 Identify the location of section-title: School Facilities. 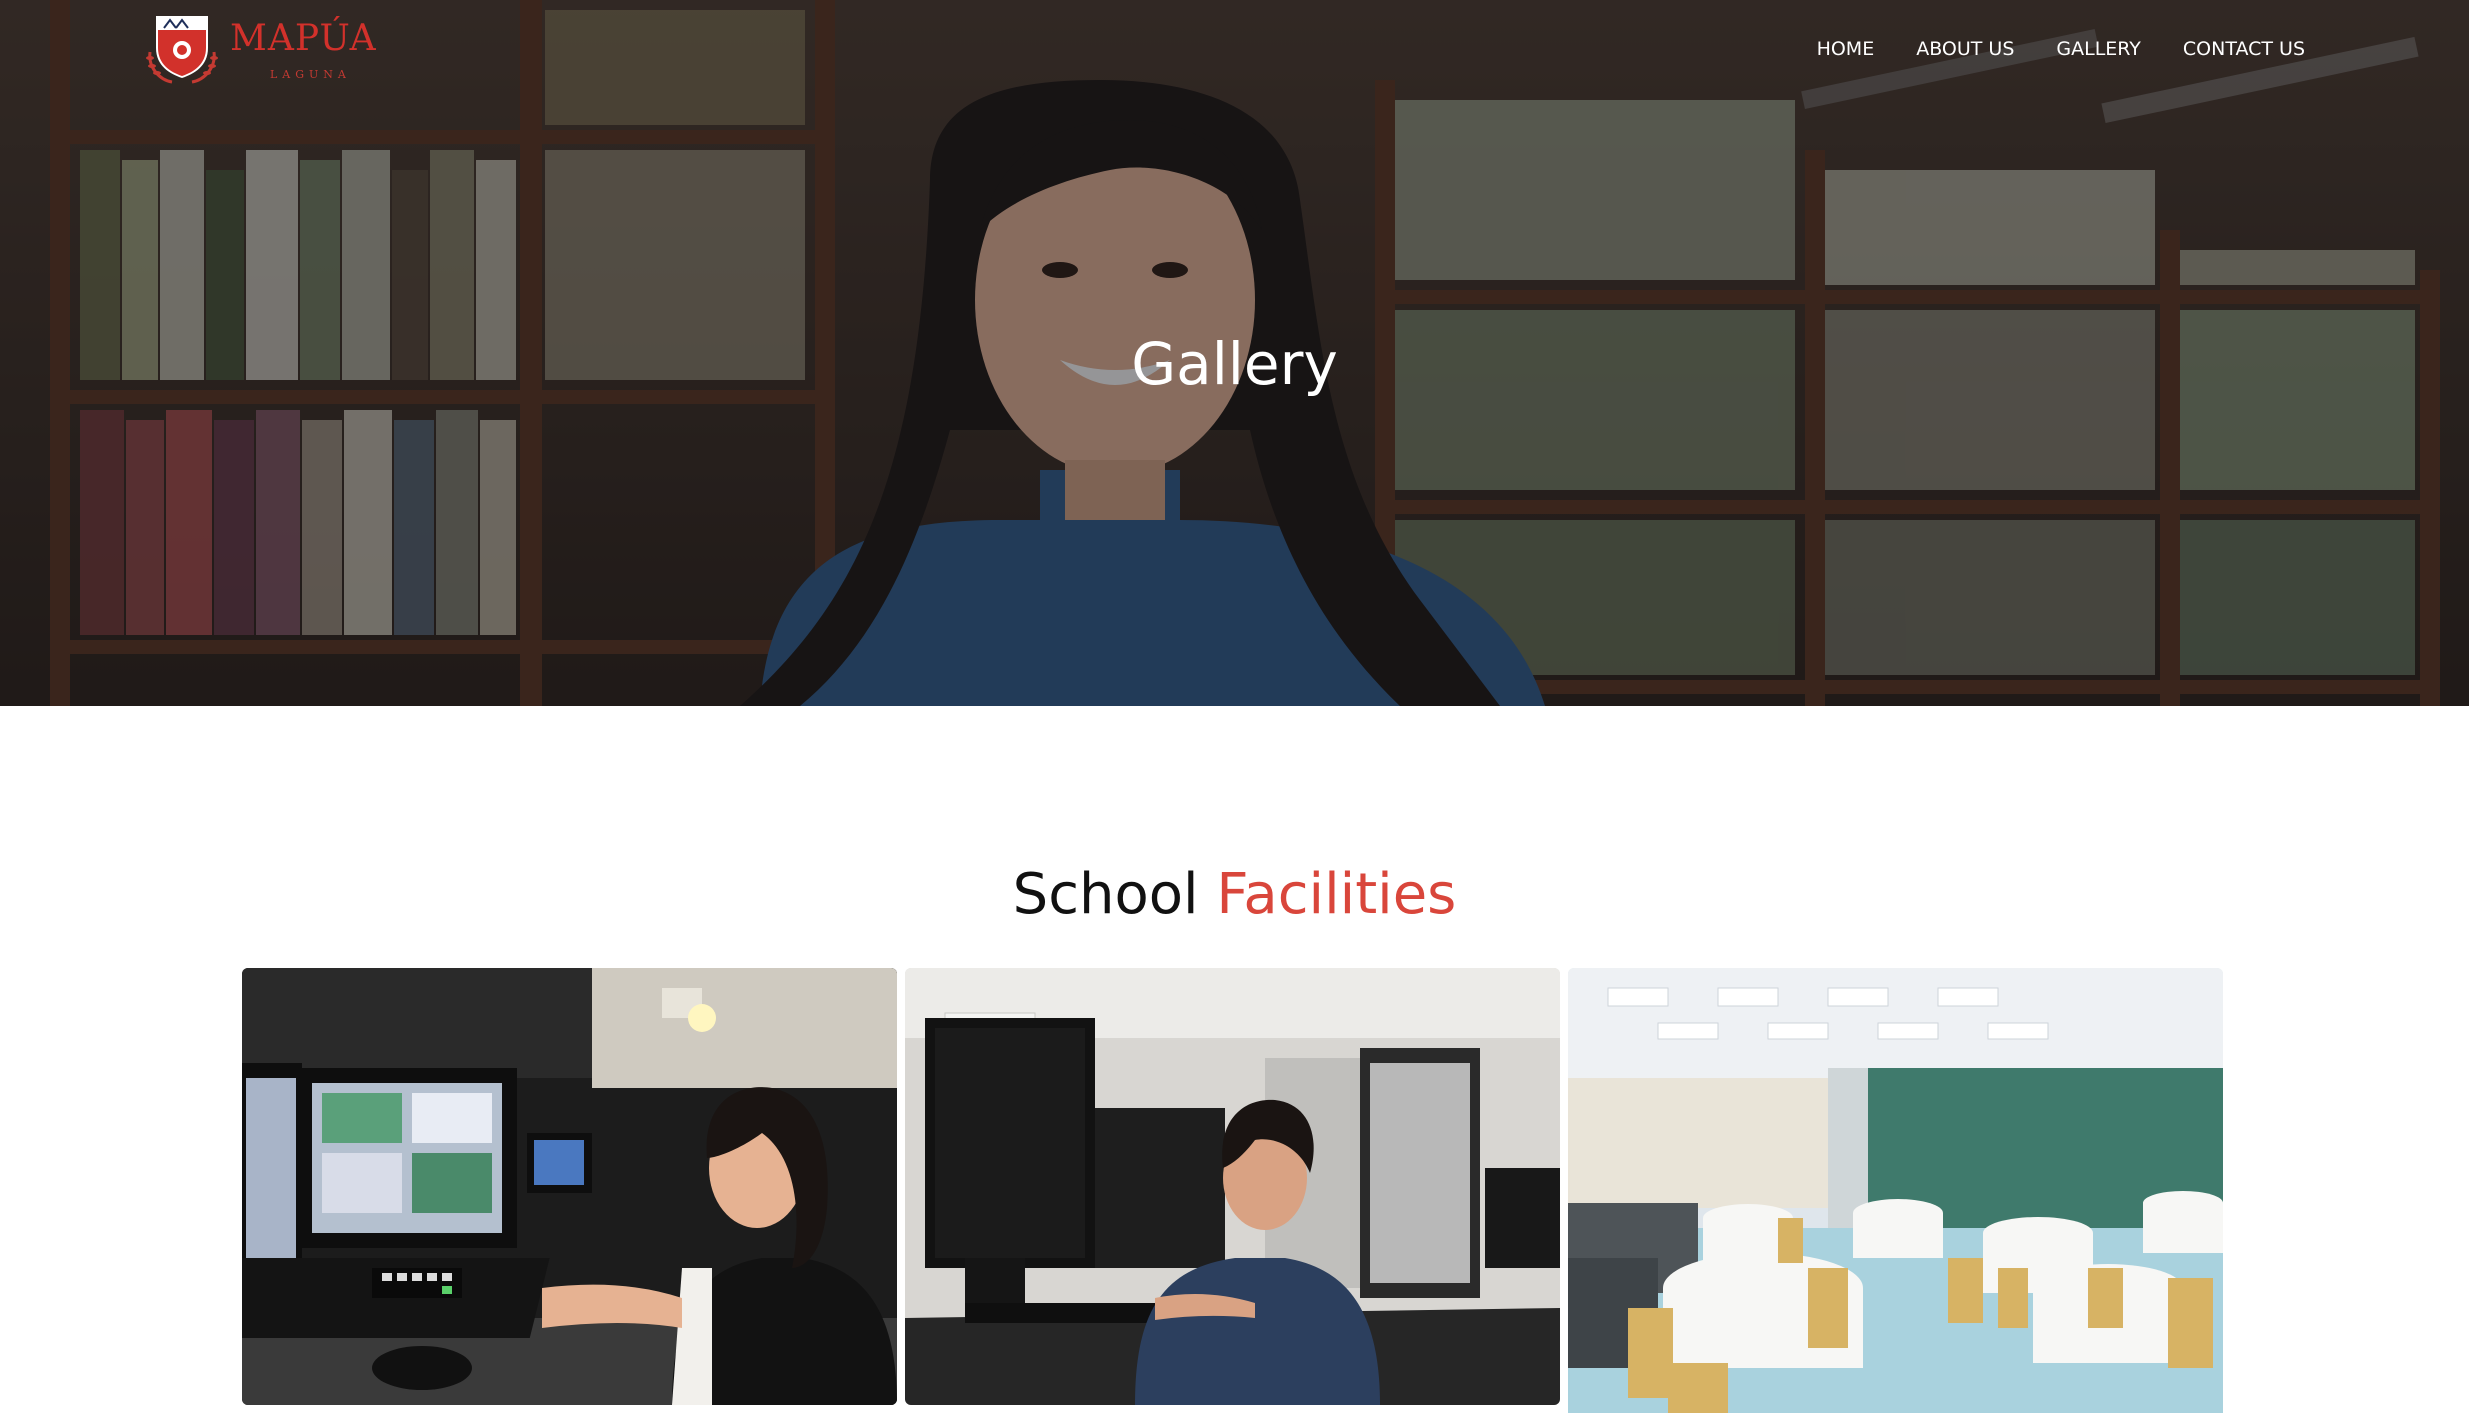
(1234, 894).